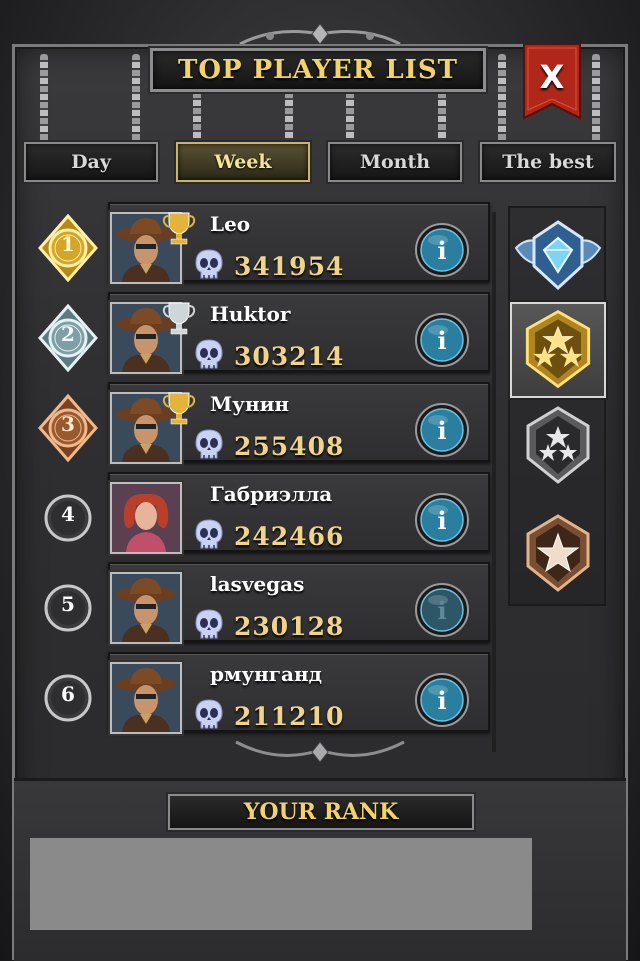  Describe the element at coordinates (289, 266) in the screenshot. I see `player-score: 341954` at that location.